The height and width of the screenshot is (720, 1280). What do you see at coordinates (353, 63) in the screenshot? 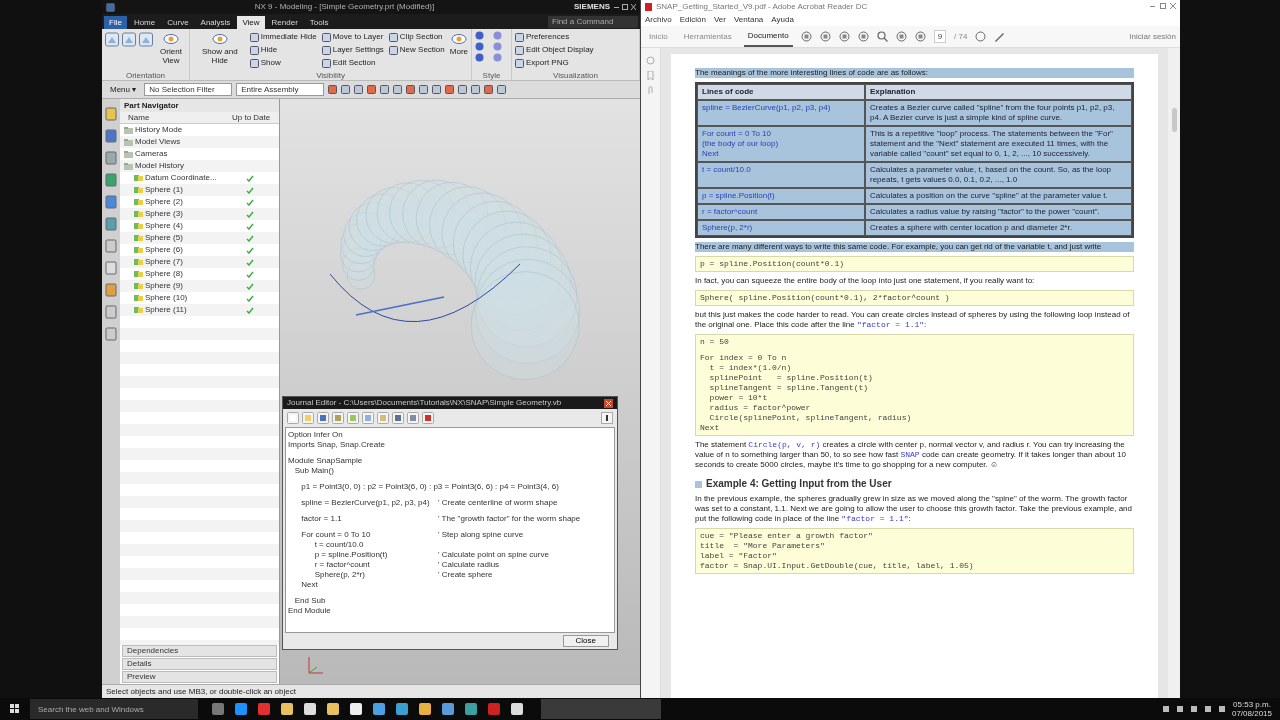
I see `ribbon-button: Edit Section` at bounding box center [353, 63].